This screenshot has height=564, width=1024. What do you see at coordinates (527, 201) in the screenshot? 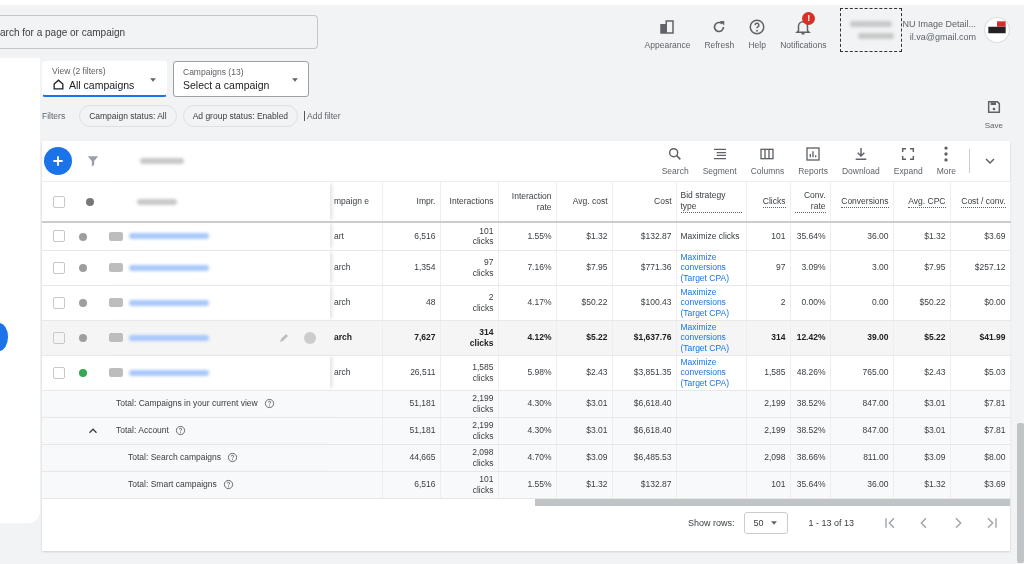
I see `column-header: Interaction rate` at bounding box center [527, 201].